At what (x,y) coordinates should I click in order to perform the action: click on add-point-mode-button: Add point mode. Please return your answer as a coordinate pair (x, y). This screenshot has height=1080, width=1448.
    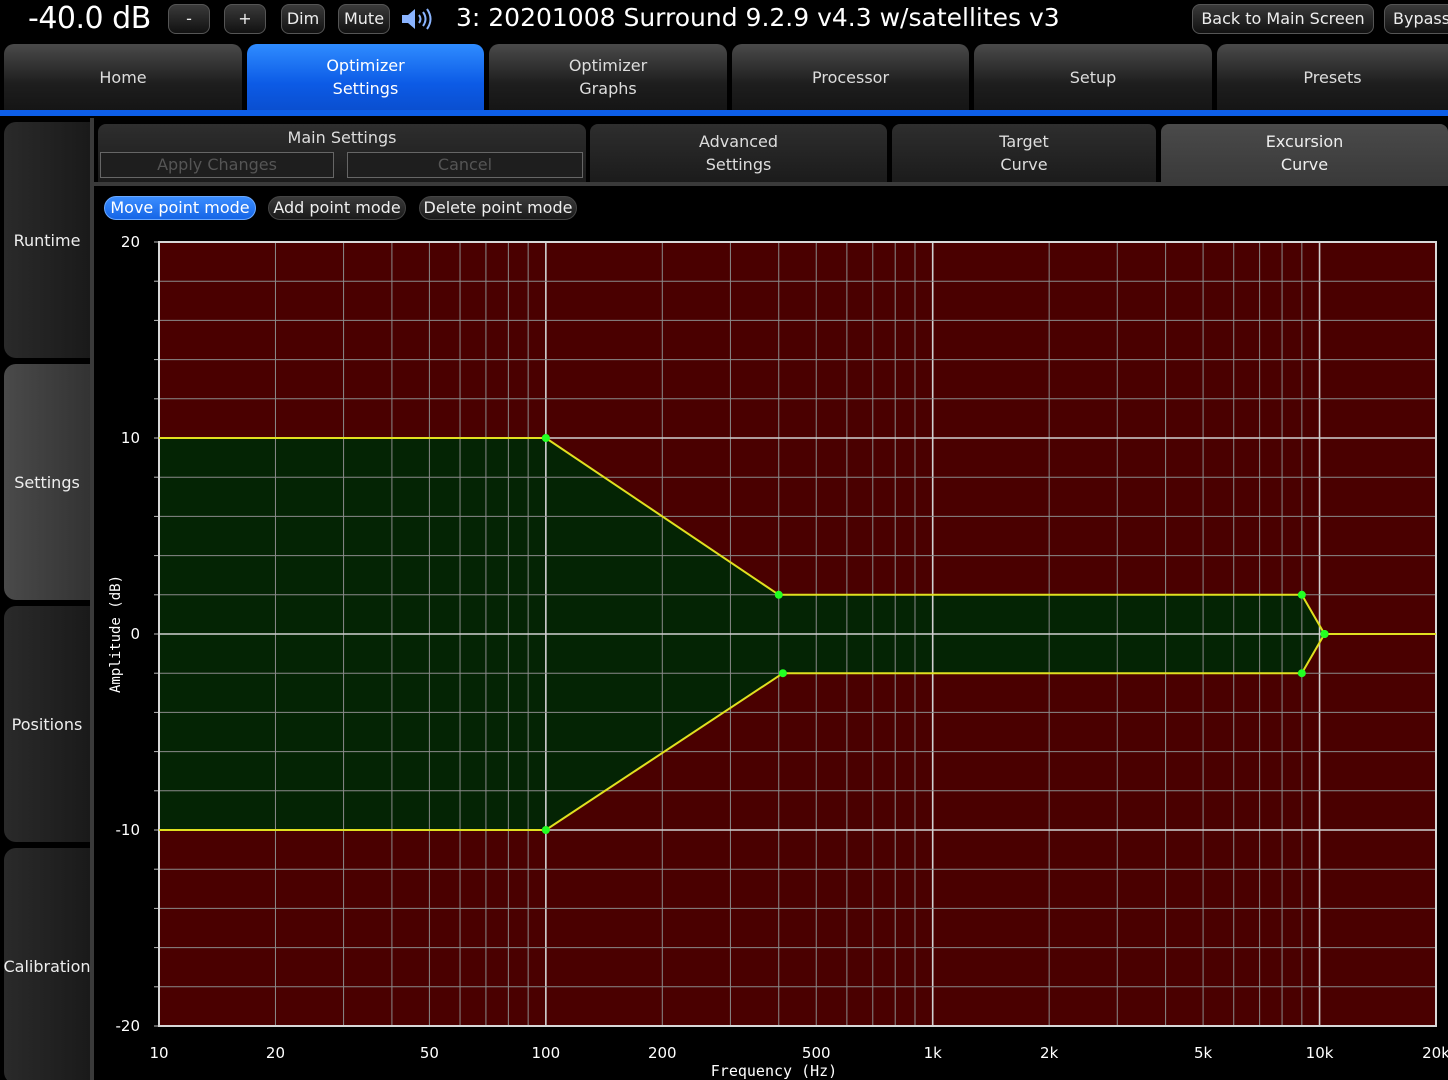
    Looking at the image, I should click on (337, 208).